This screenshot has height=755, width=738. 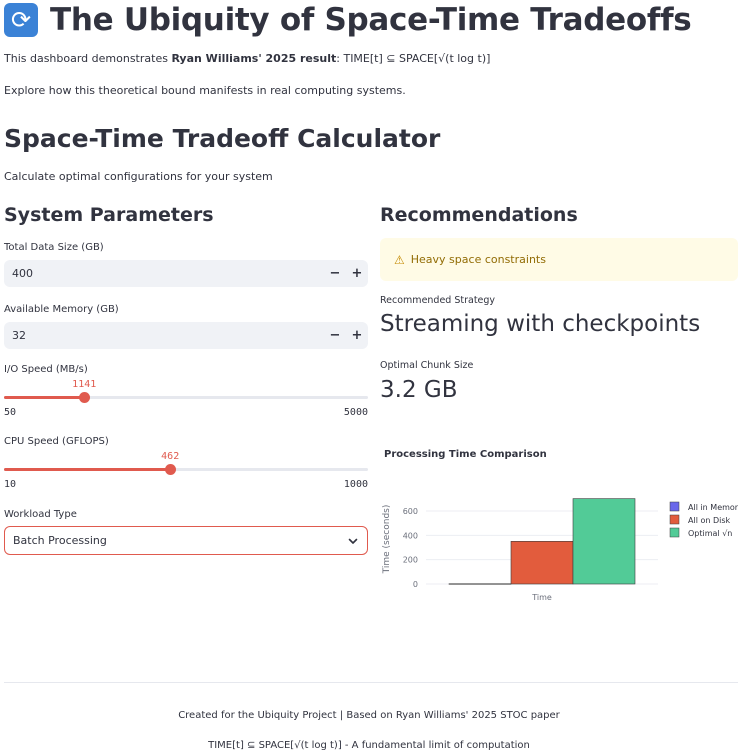 I want to click on legend-label: All in Memory, so click(x=713, y=507).